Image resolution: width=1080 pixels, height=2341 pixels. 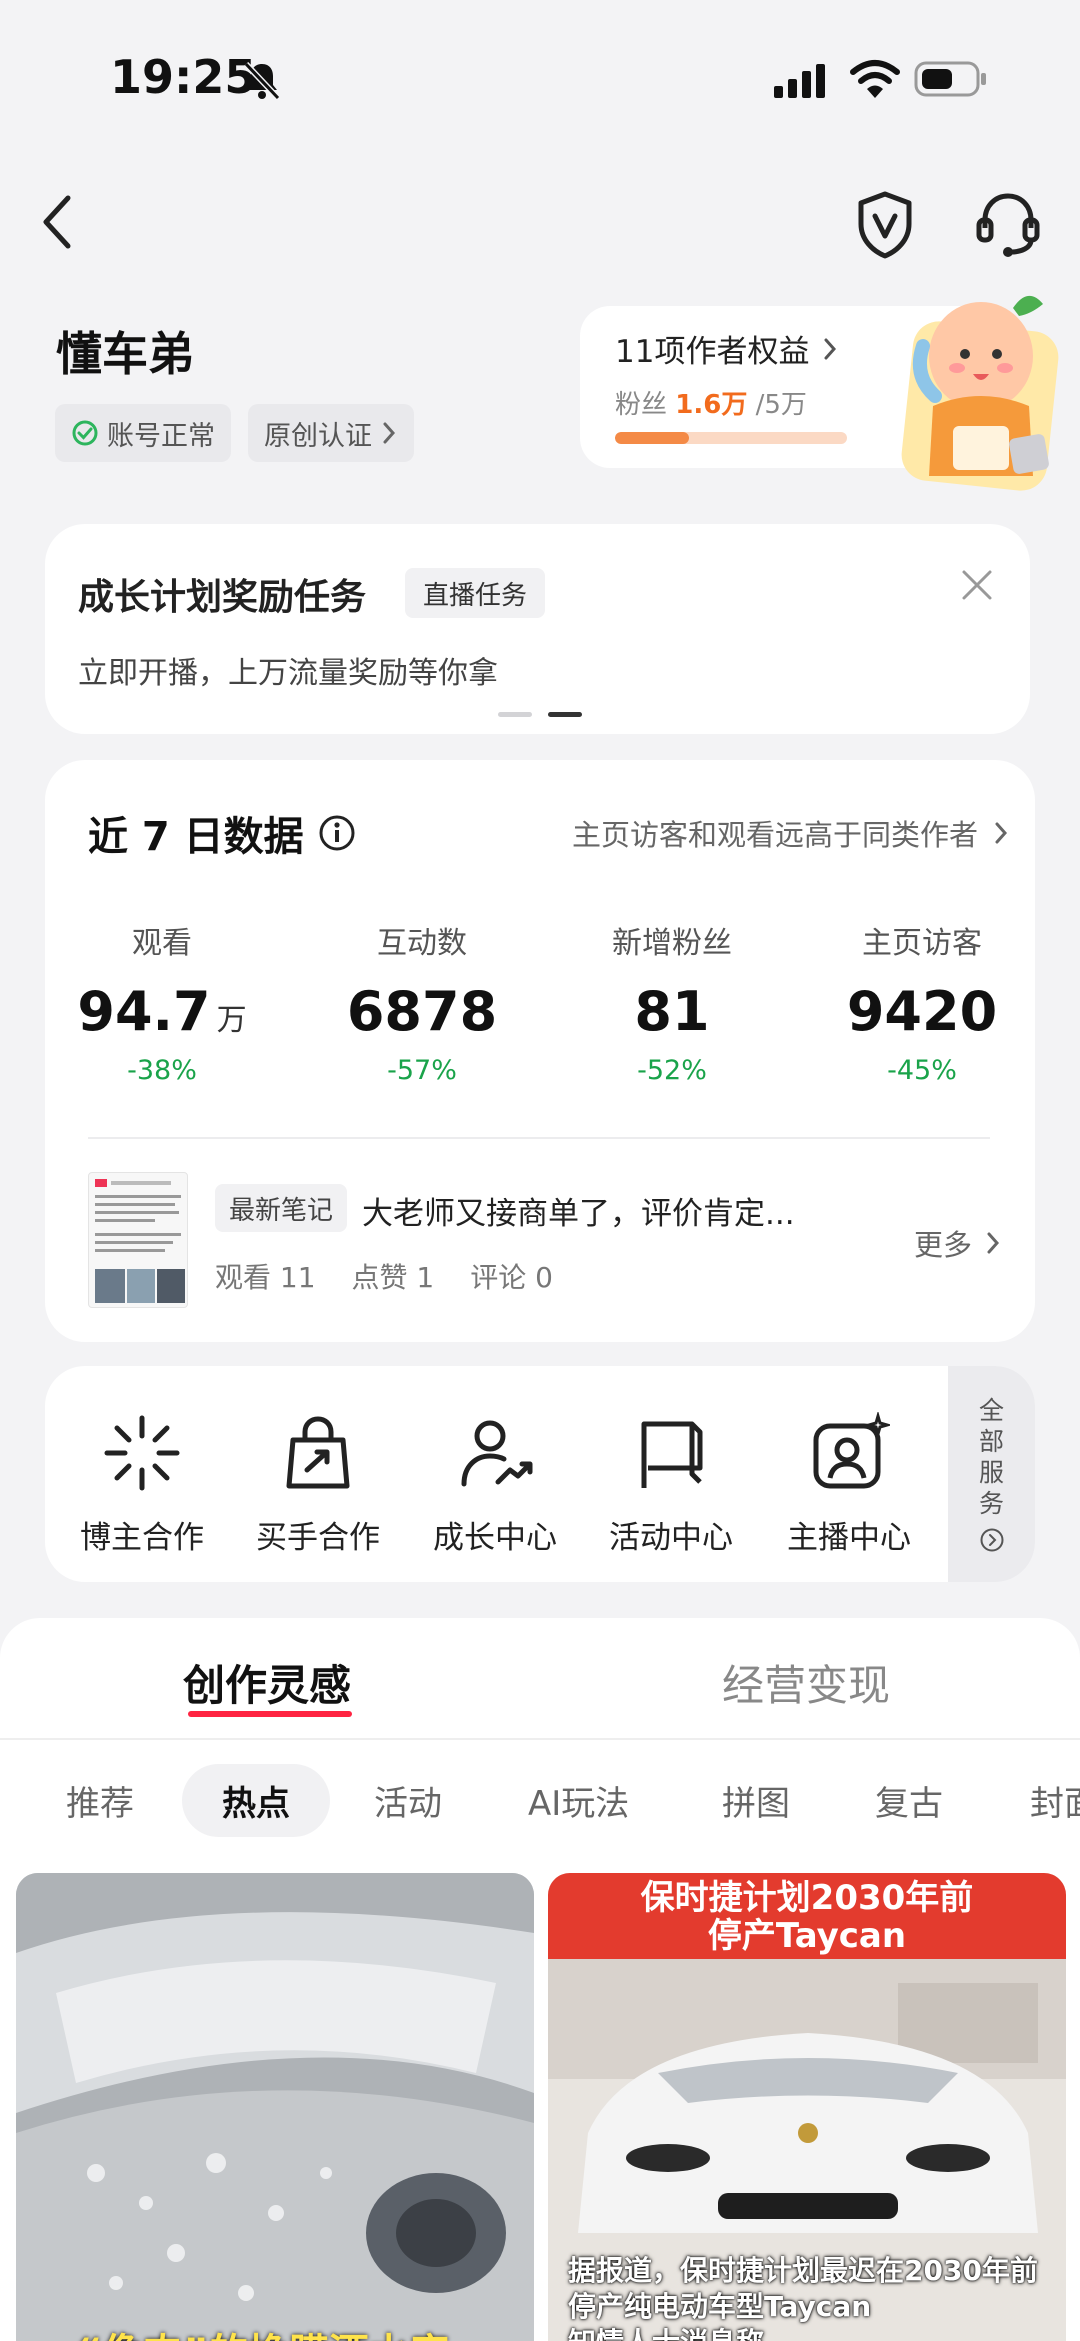 What do you see at coordinates (144, 1011) in the screenshot?
I see `metric-number: 94.7` at bounding box center [144, 1011].